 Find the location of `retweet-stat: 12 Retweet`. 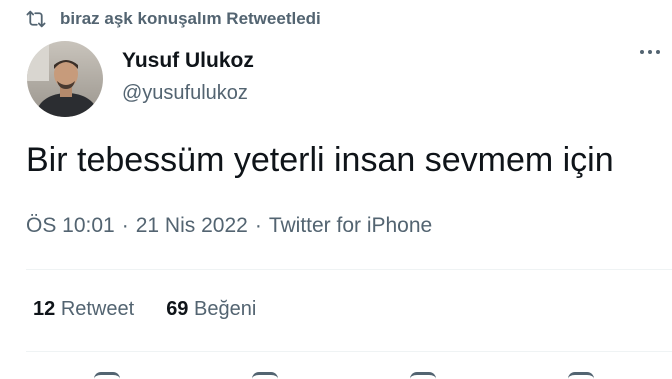

retweet-stat: 12 Retweet is located at coordinates (83, 309).